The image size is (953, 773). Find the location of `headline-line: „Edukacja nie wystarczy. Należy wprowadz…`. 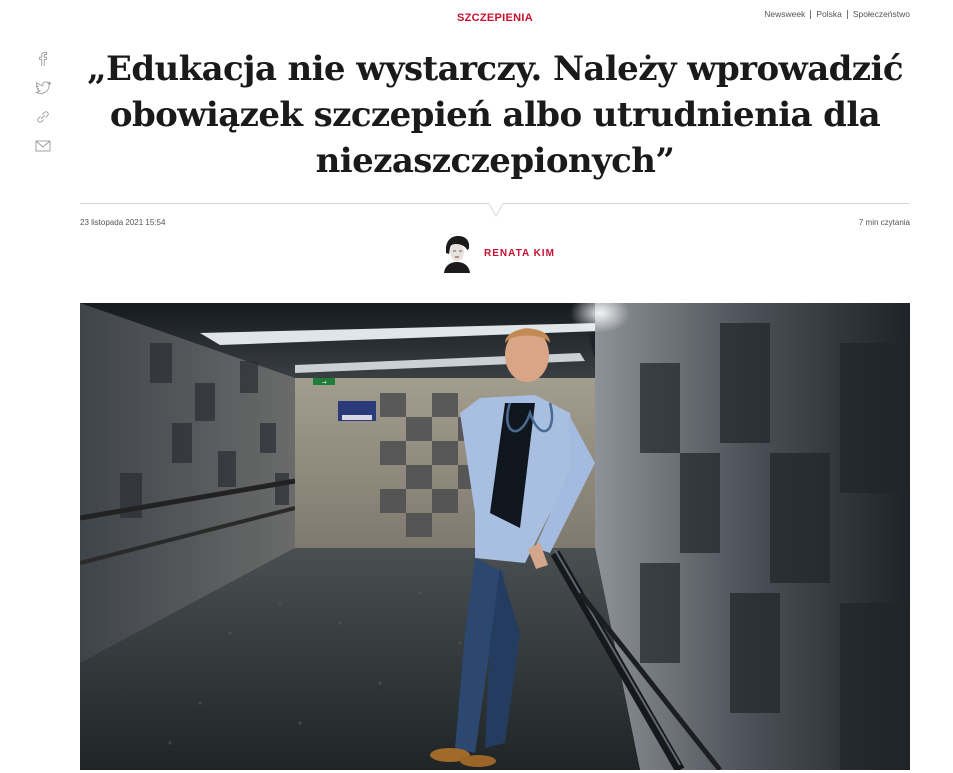

headline-line: „Edukacja nie wystarczy. Należy wprowadz… is located at coordinates (495, 69).